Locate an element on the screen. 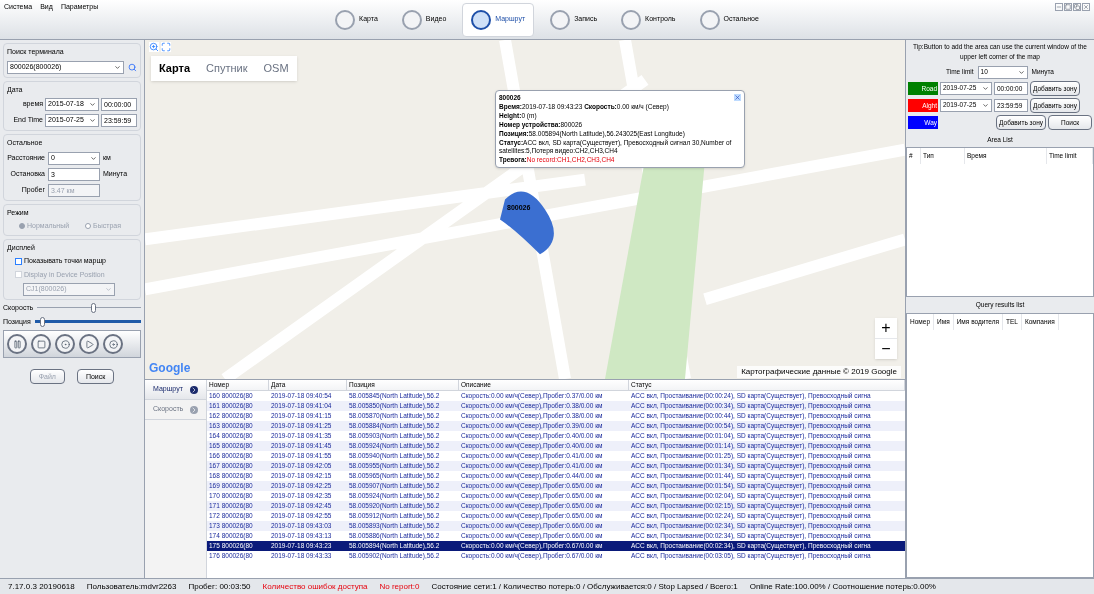 The width and height of the screenshot is (1094, 594). map-type-tab: Карта is located at coordinates (175, 68).